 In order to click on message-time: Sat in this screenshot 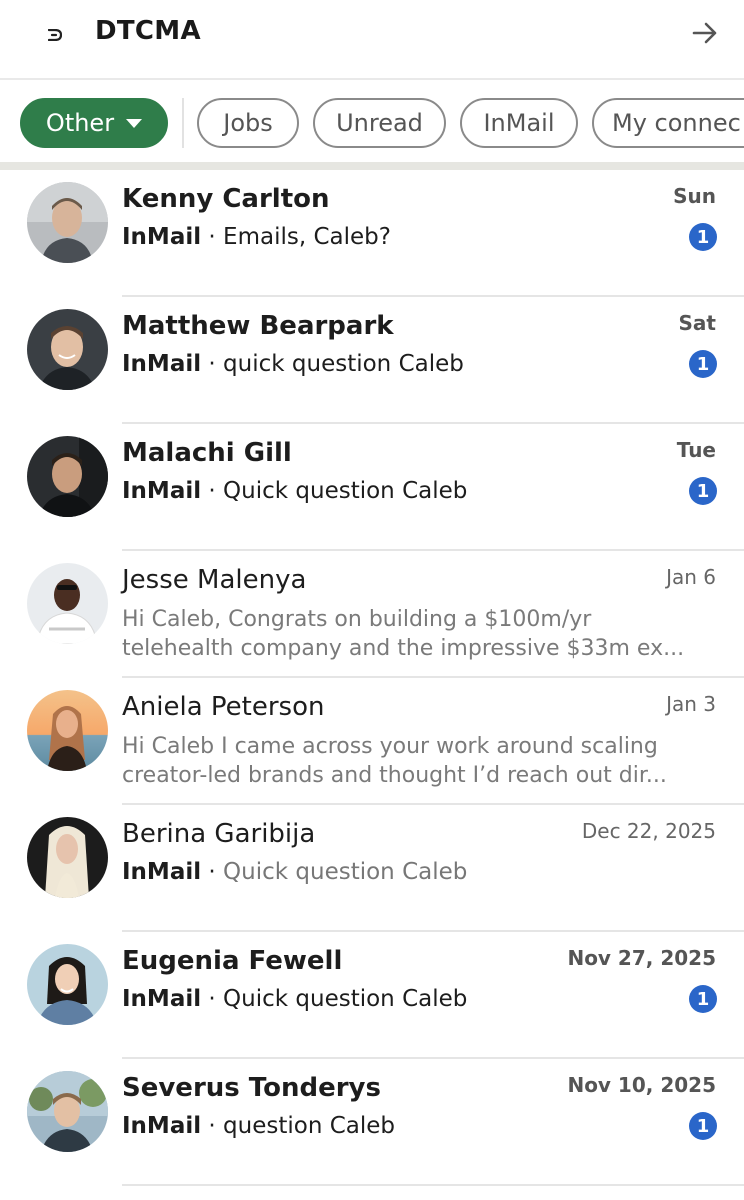, I will do `click(697, 323)`.